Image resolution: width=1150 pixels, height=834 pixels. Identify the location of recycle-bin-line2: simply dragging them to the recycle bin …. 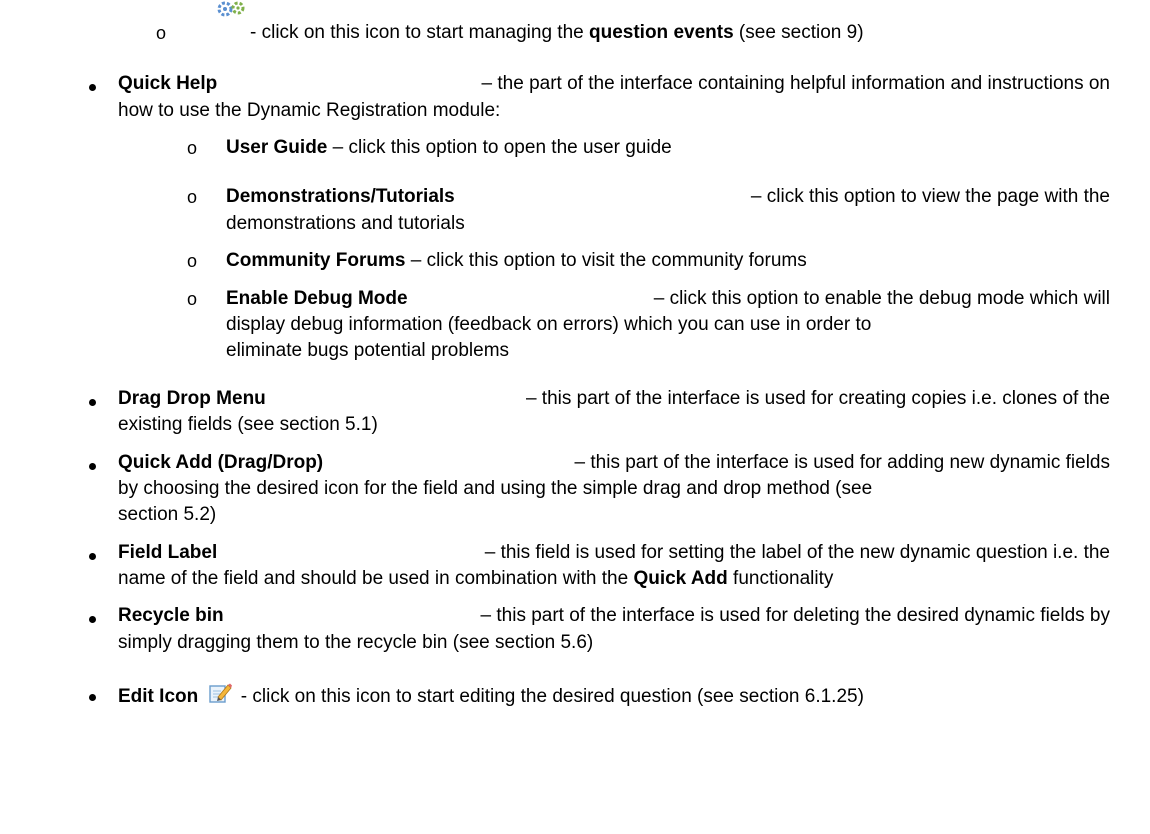
(356, 642).